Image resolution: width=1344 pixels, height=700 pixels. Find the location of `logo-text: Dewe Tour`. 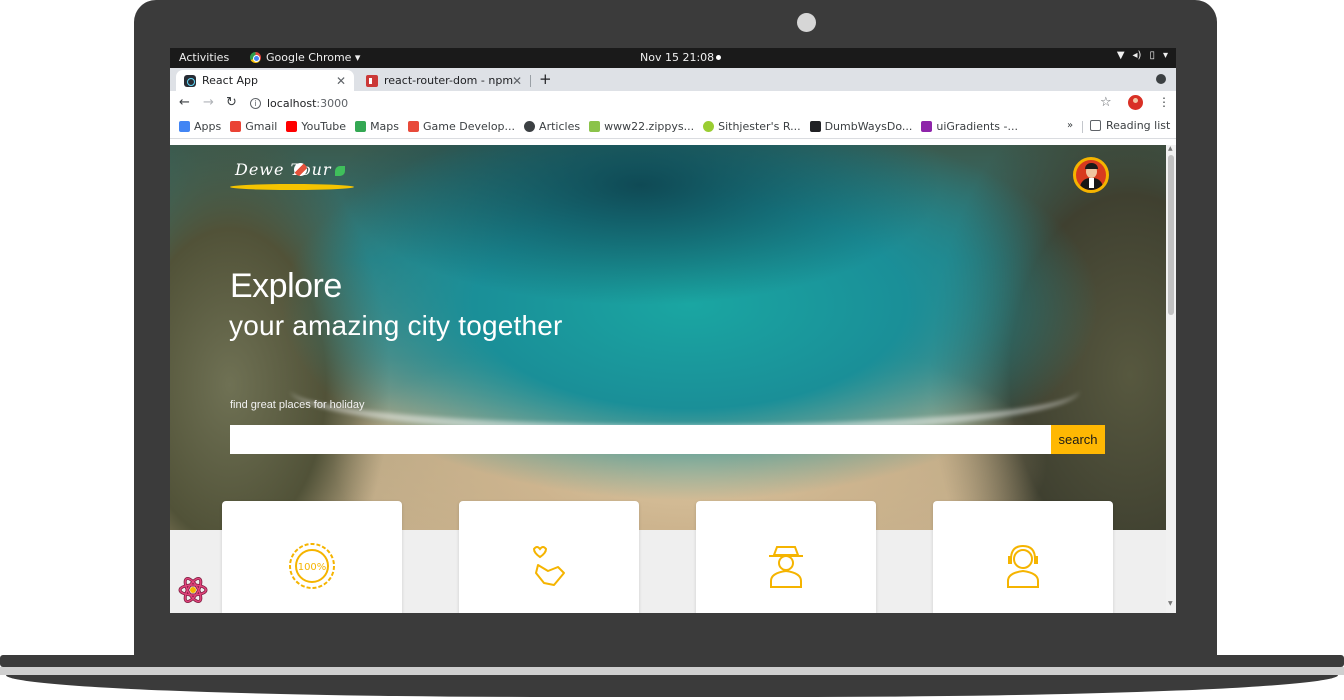

logo-text: Dewe Tour is located at coordinates (283, 169).